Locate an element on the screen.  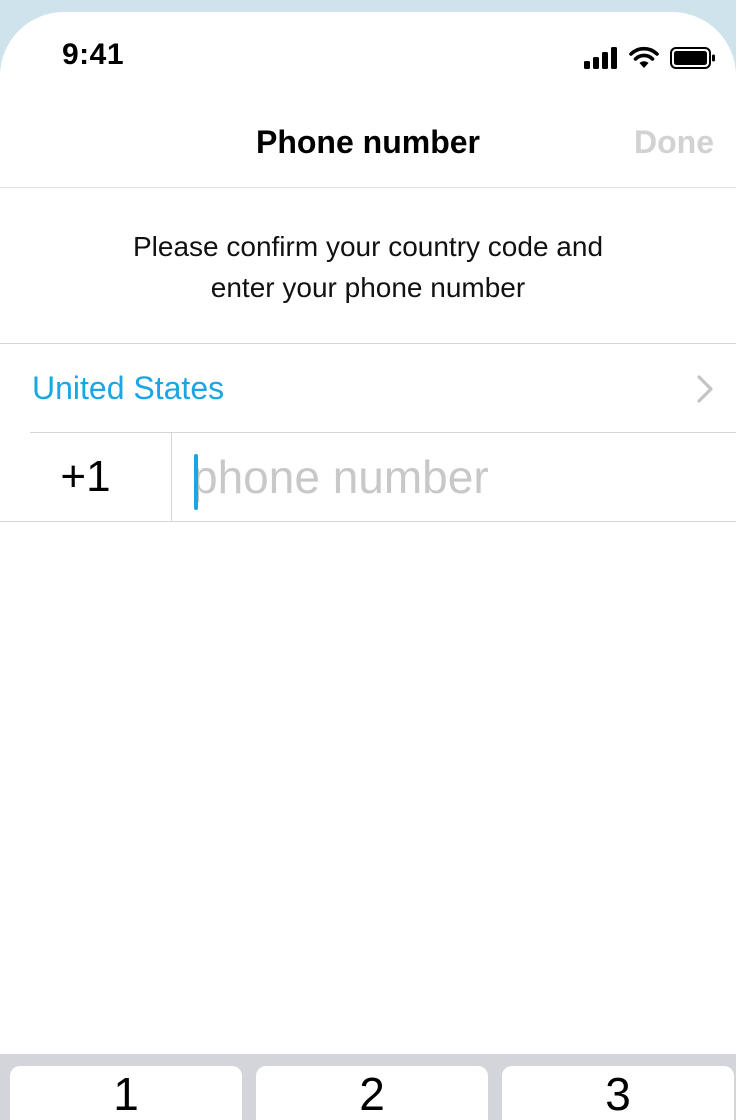
nav-bar: Phone number Done is located at coordinates (368, 140).